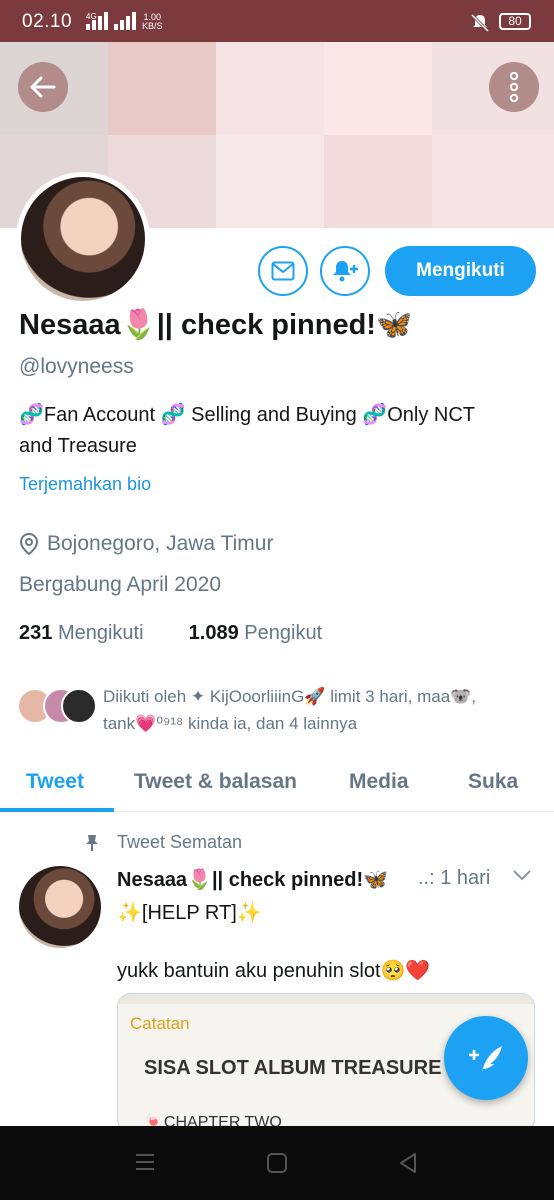 This screenshot has height=1200, width=554. Describe the element at coordinates (29, 544) in the screenshot. I see `location-pin-icon` at that location.